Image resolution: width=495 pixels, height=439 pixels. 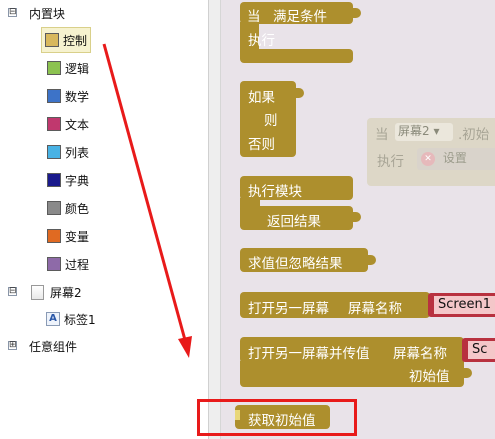 What do you see at coordinates (414, 131) in the screenshot?
I see `ghost-dropdown-text: 屏幕2` at bounding box center [414, 131].